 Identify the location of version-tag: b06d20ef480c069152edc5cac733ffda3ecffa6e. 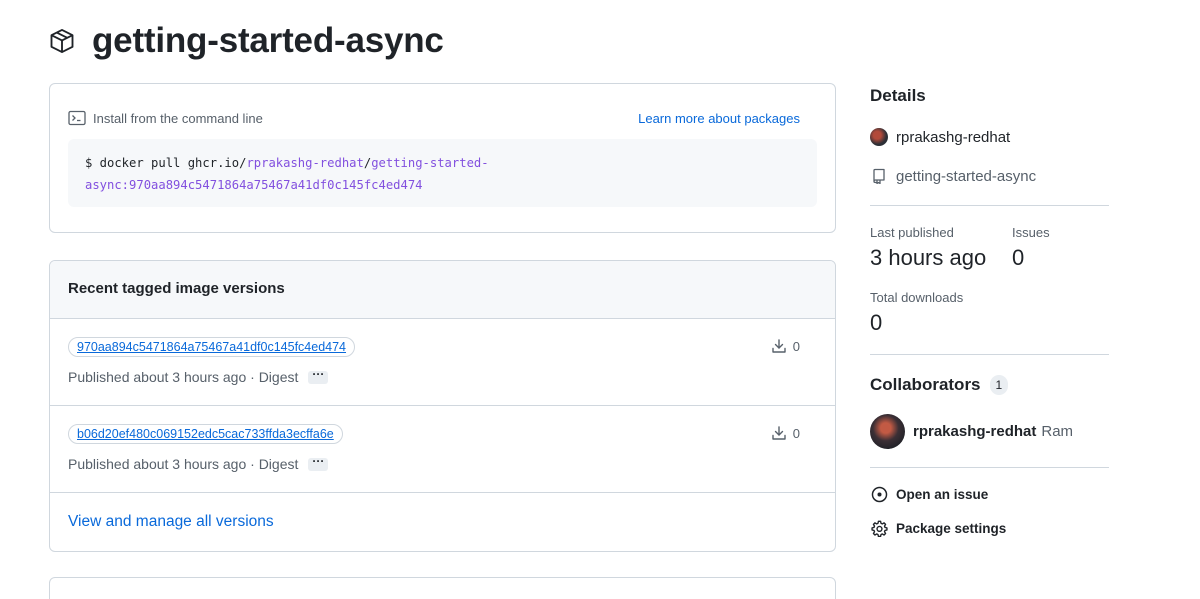
(205, 434).